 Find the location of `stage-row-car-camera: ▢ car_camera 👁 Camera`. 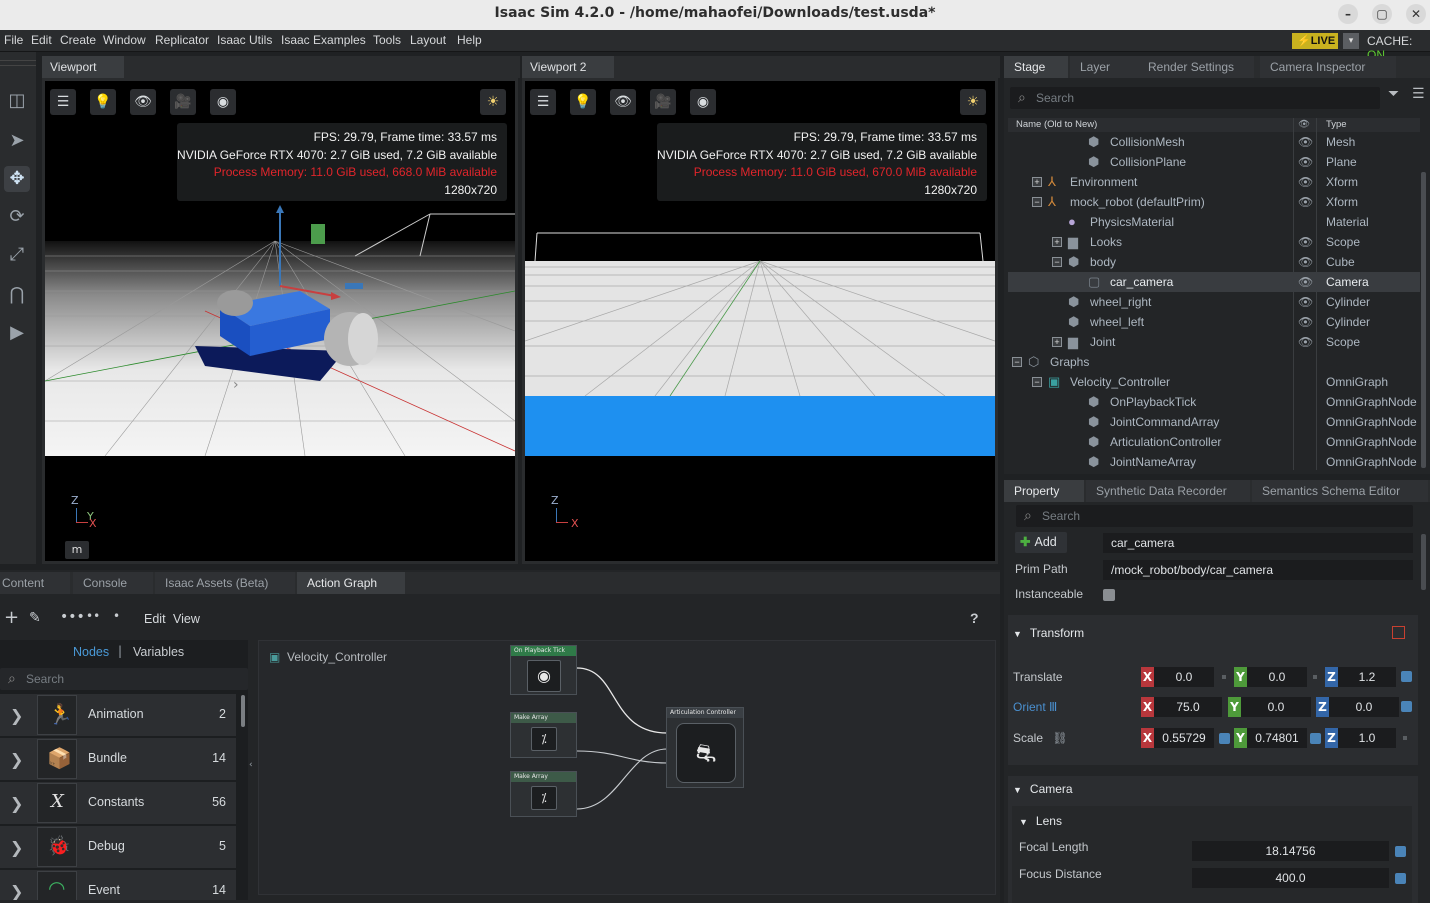

stage-row-car-camera: ▢ car_camera 👁 Camera is located at coordinates (1214, 282).